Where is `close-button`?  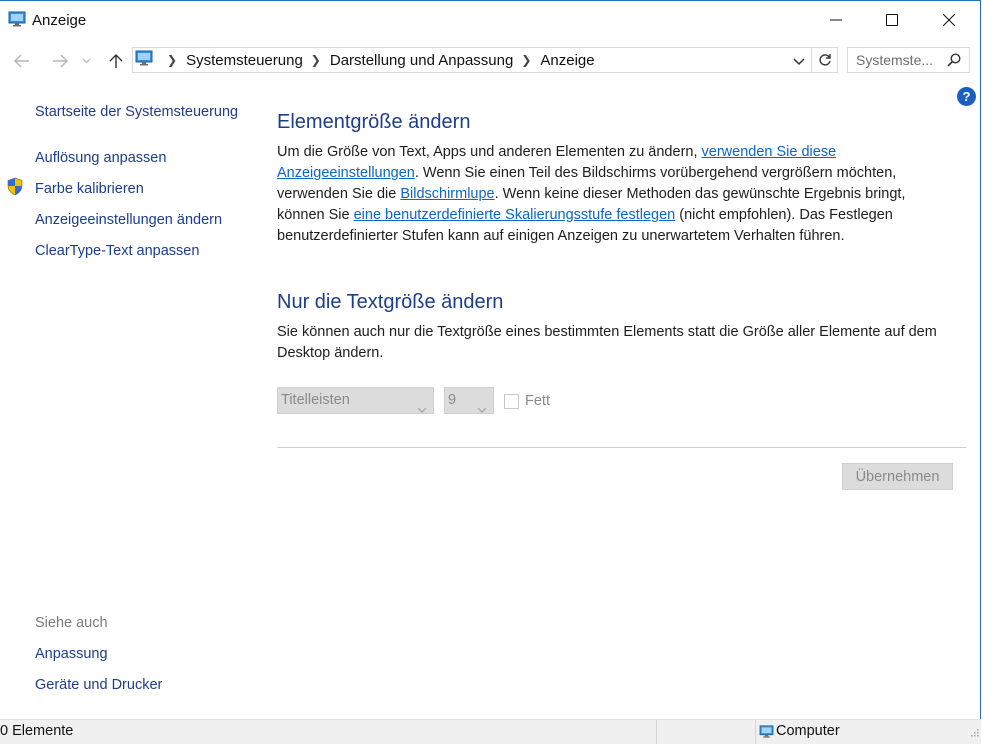 close-button is located at coordinates (949, 20).